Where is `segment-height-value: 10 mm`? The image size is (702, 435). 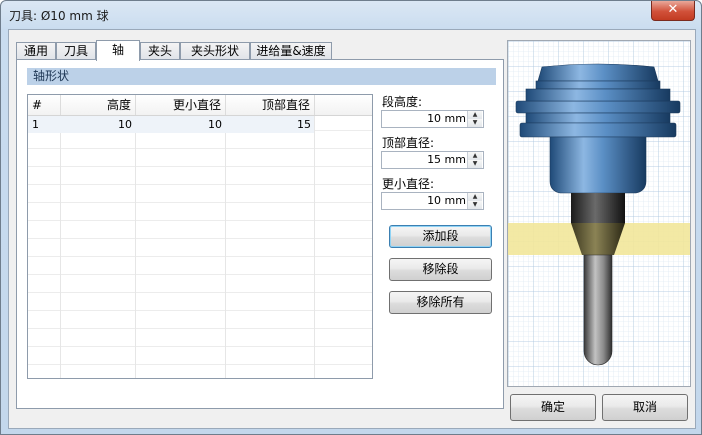
segment-height-value: 10 mm is located at coordinates (424, 119).